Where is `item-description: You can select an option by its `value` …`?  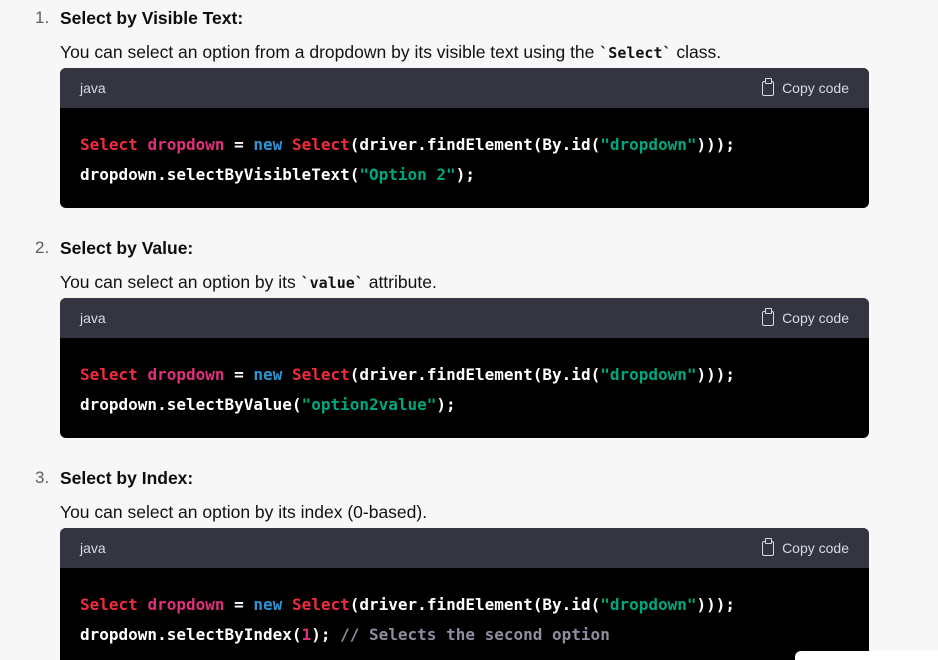 item-description: You can select an option by its `value` … is located at coordinates (248, 282).